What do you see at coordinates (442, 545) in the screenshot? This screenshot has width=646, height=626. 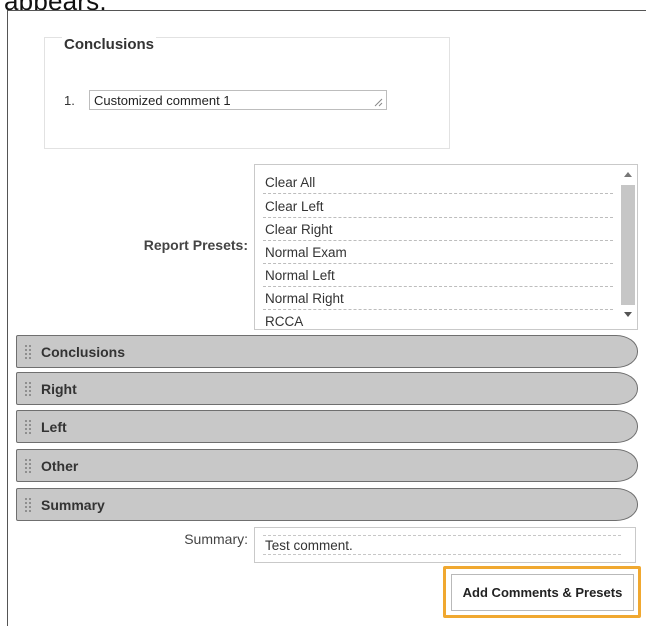 I see `summary-value: Test comment.` at bounding box center [442, 545].